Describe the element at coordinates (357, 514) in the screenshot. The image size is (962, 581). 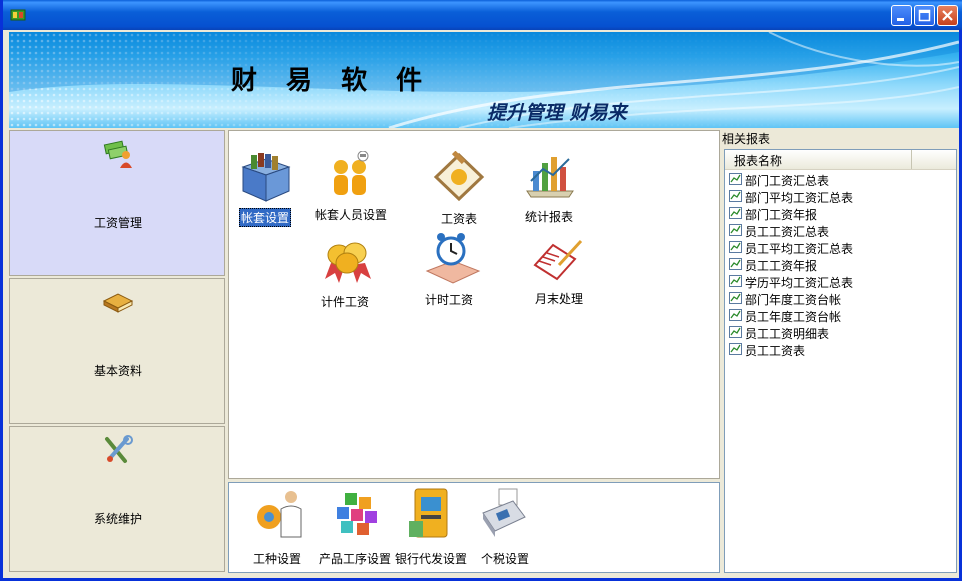
I see `blocks-icon` at that location.